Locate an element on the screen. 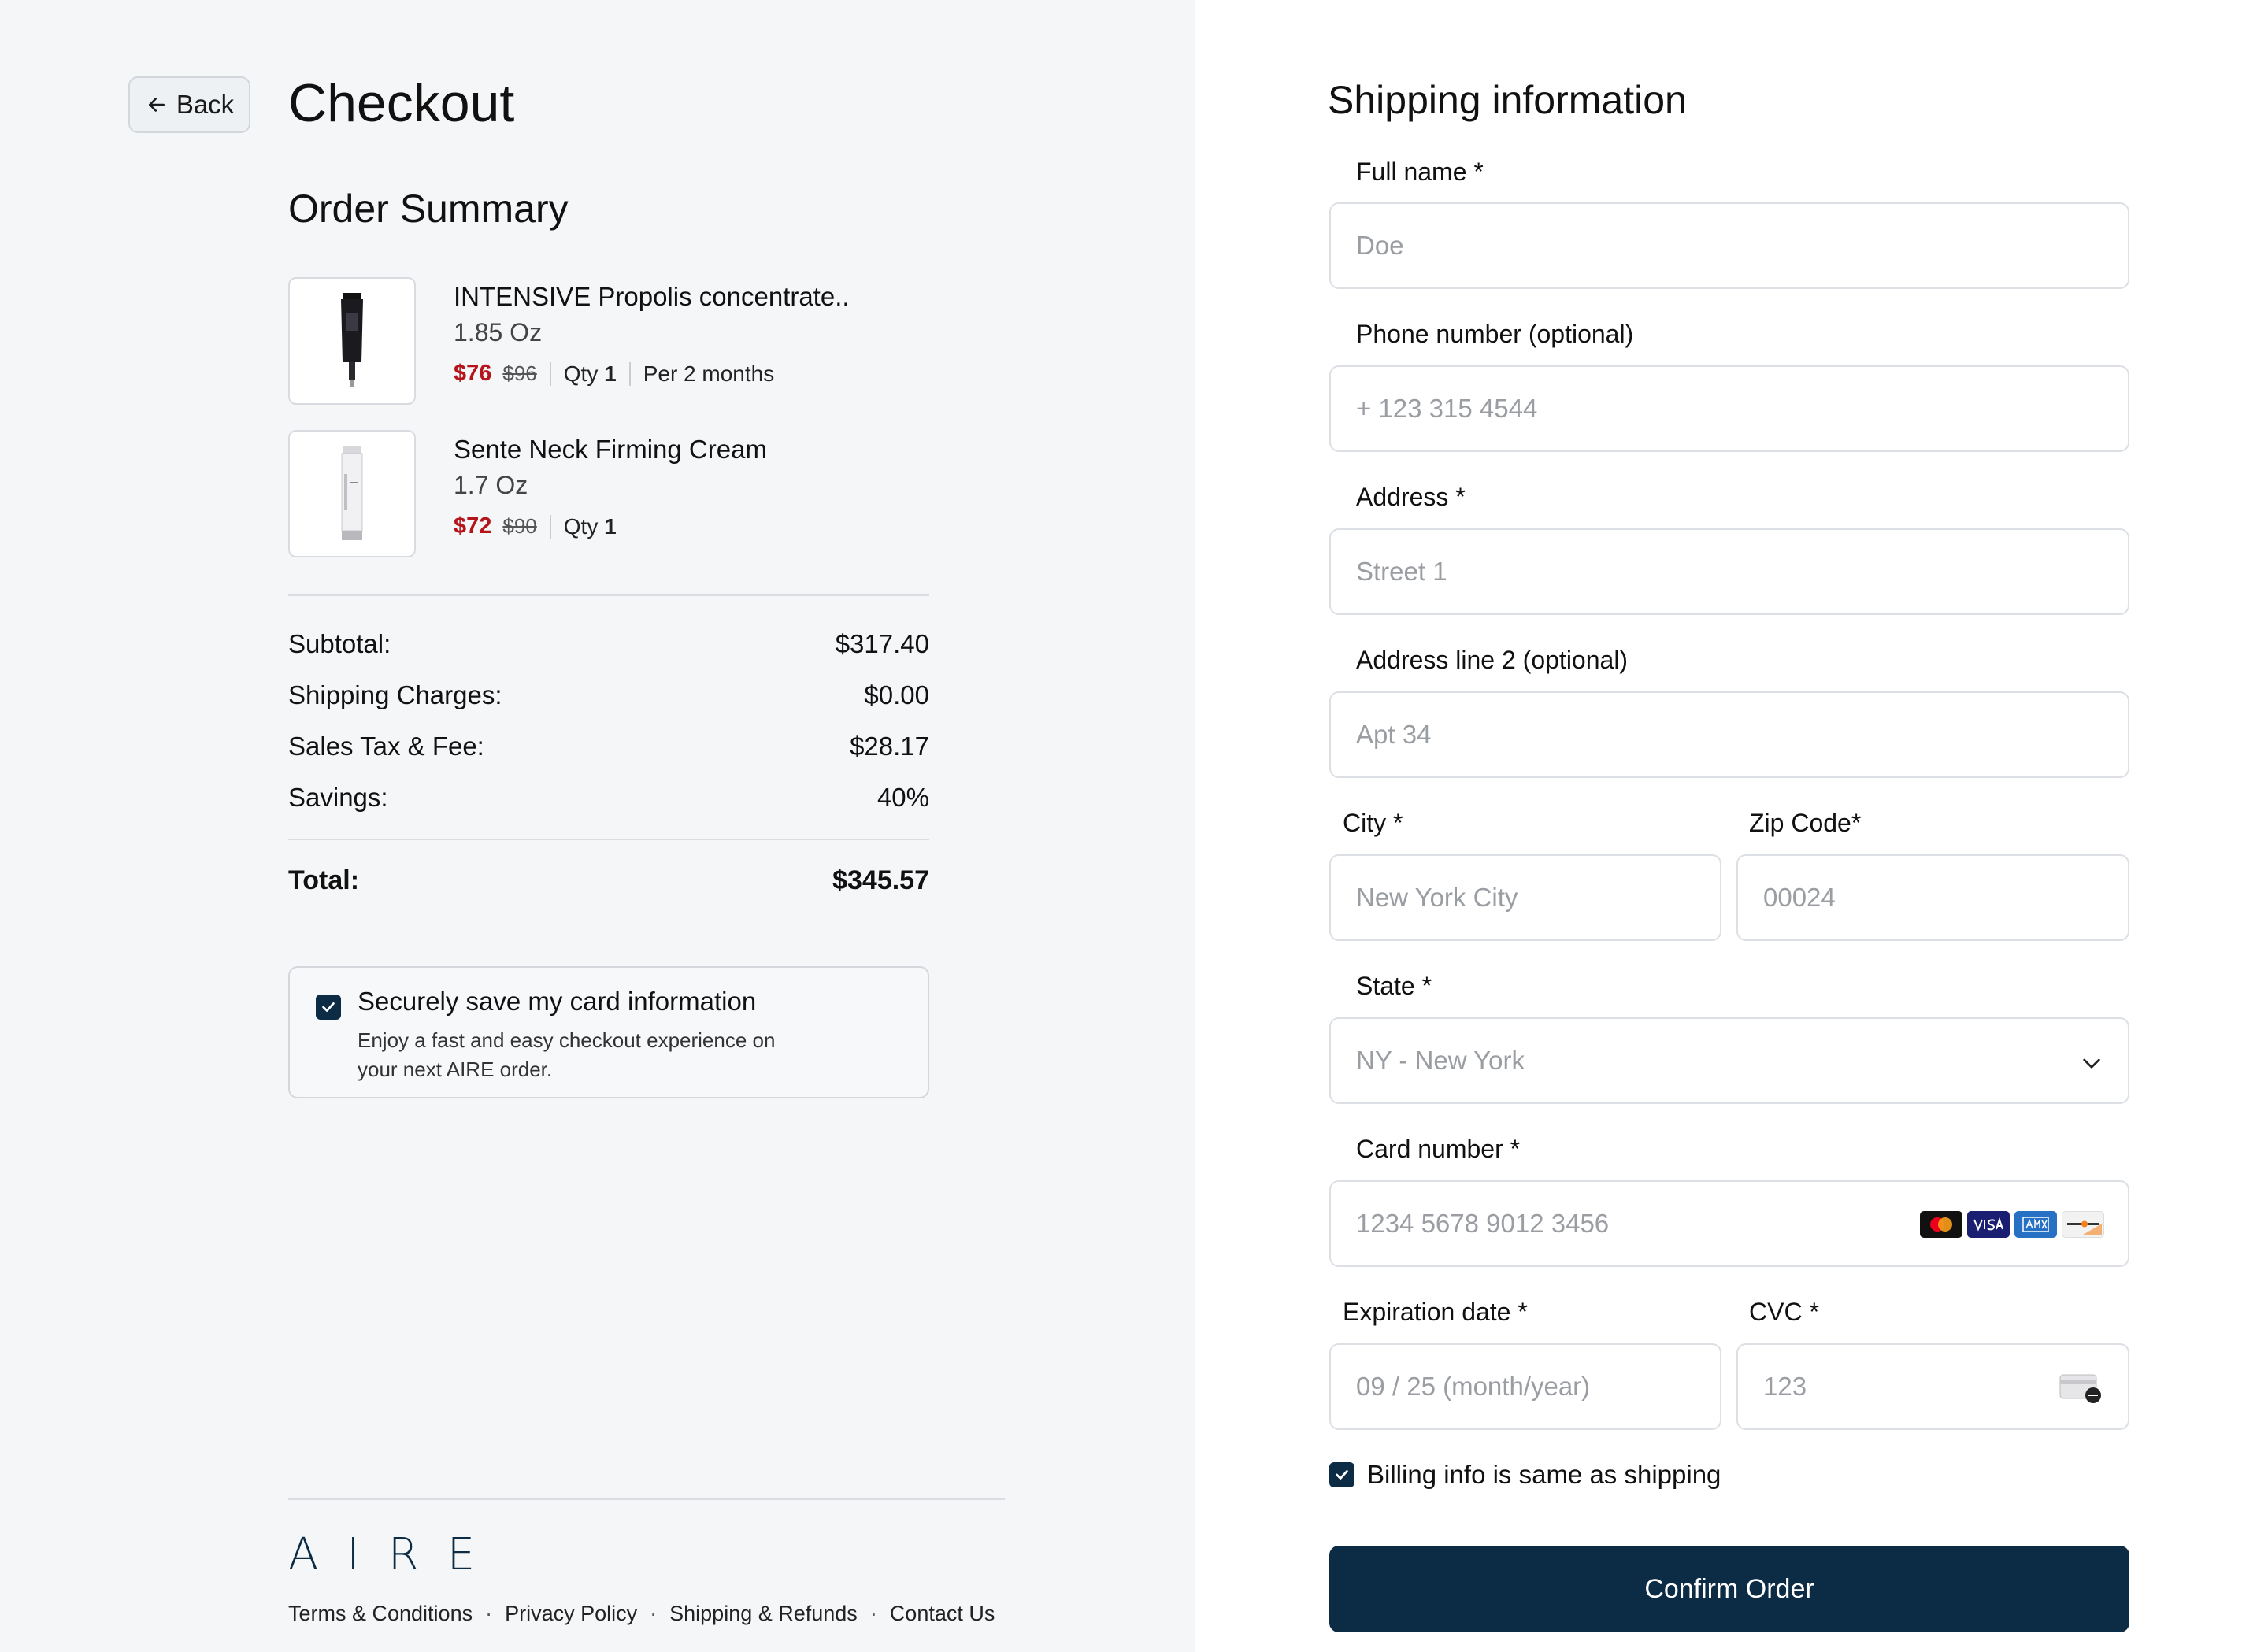 The height and width of the screenshot is (1652, 2268). product-tube-dark is located at coordinates (352, 340).